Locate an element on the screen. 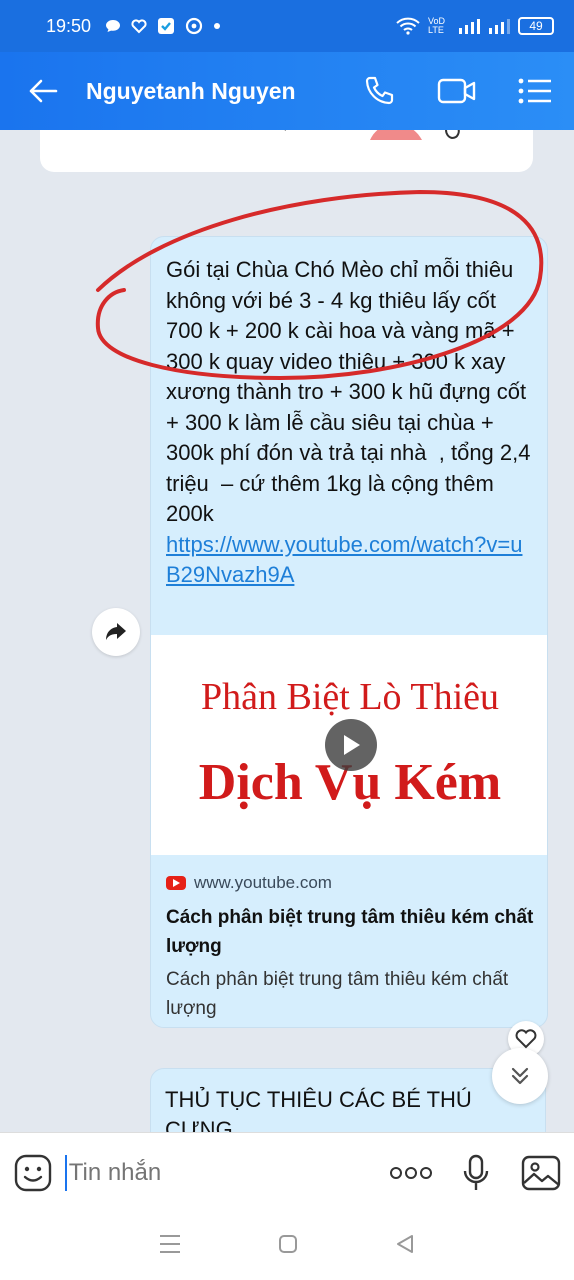 The width and height of the screenshot is (574, 1280). forward-button is located at coordinates (116, 632).